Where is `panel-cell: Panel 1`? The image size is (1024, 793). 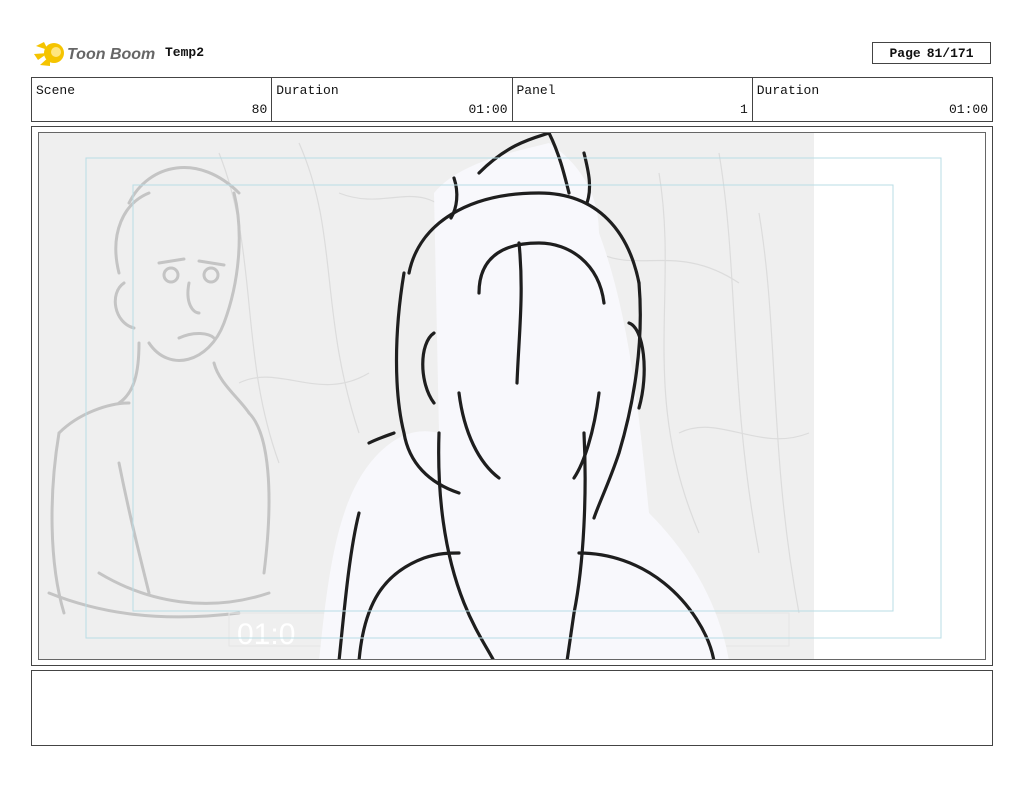
panel-cell: Panel 1 is located at coordinates (633, 99).